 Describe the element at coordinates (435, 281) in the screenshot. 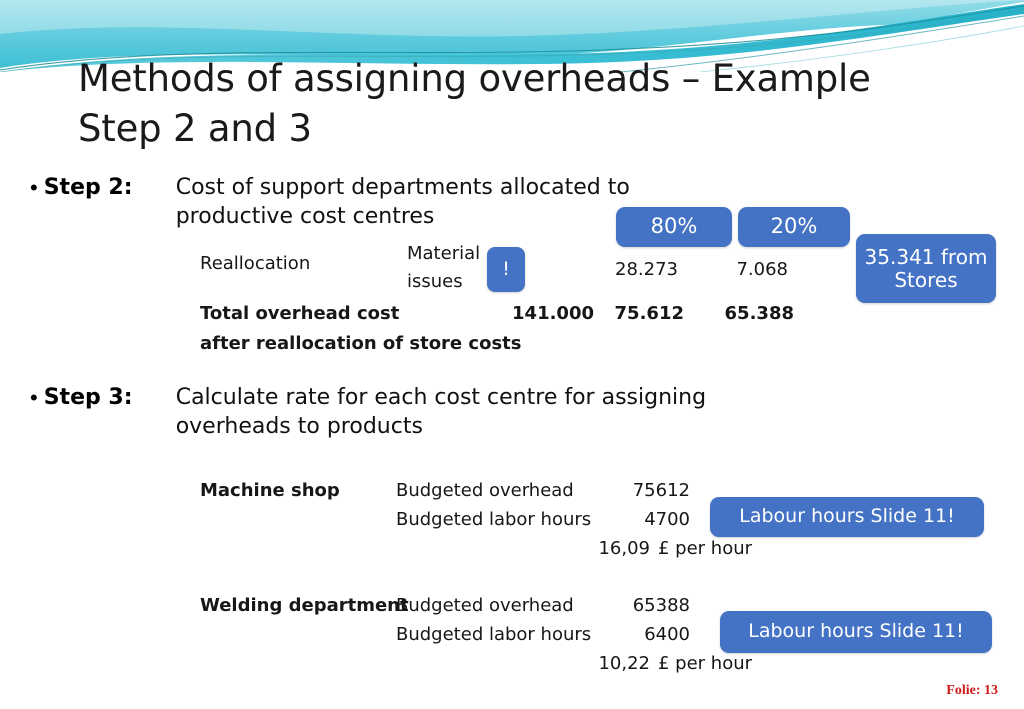

I see `material-issues-line2: issues` at that location.